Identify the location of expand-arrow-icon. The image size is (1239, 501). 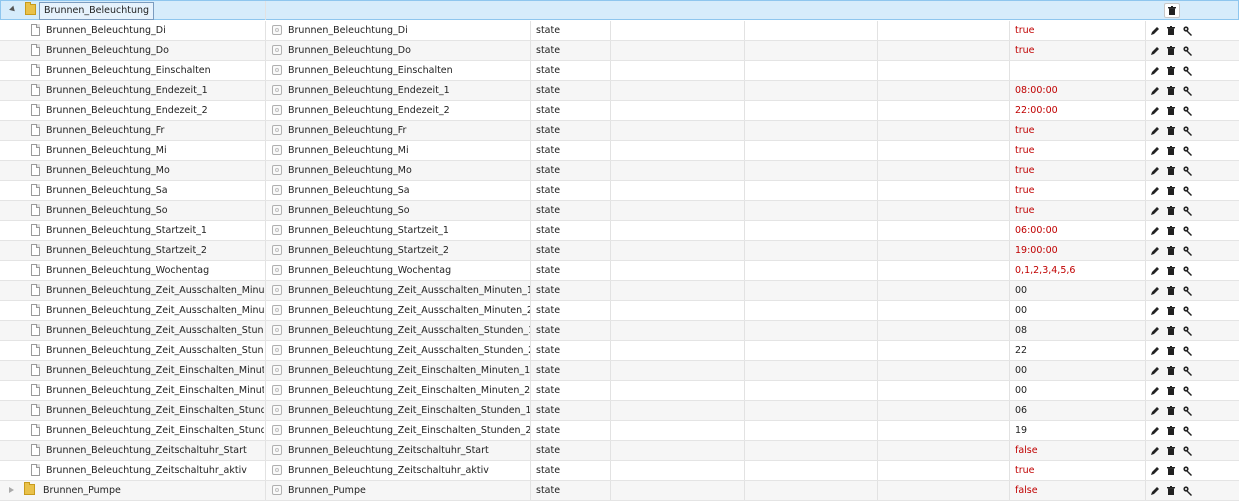
(13, 9).